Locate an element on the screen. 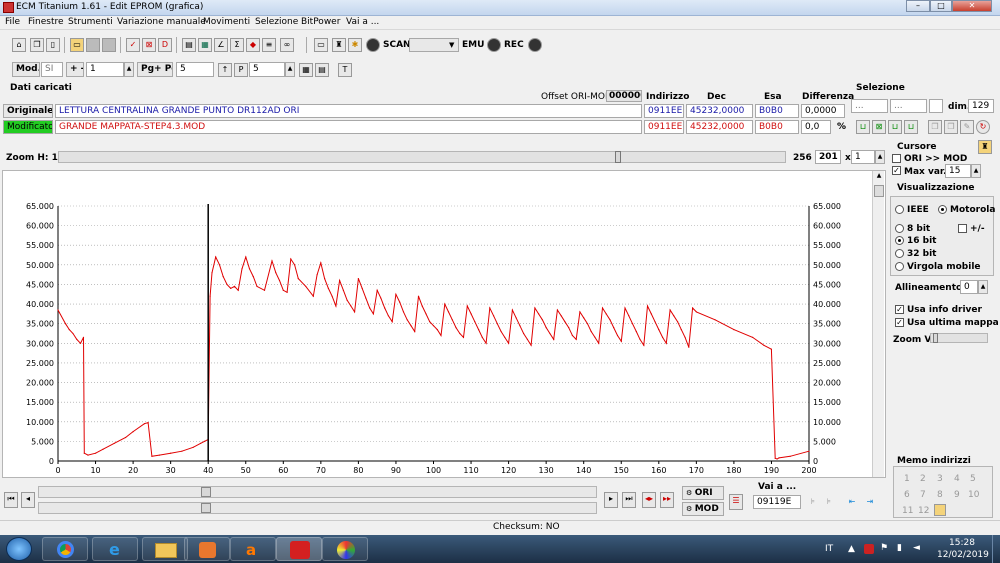  menu-finestre: Finestre is located at coordinates (46, 22).